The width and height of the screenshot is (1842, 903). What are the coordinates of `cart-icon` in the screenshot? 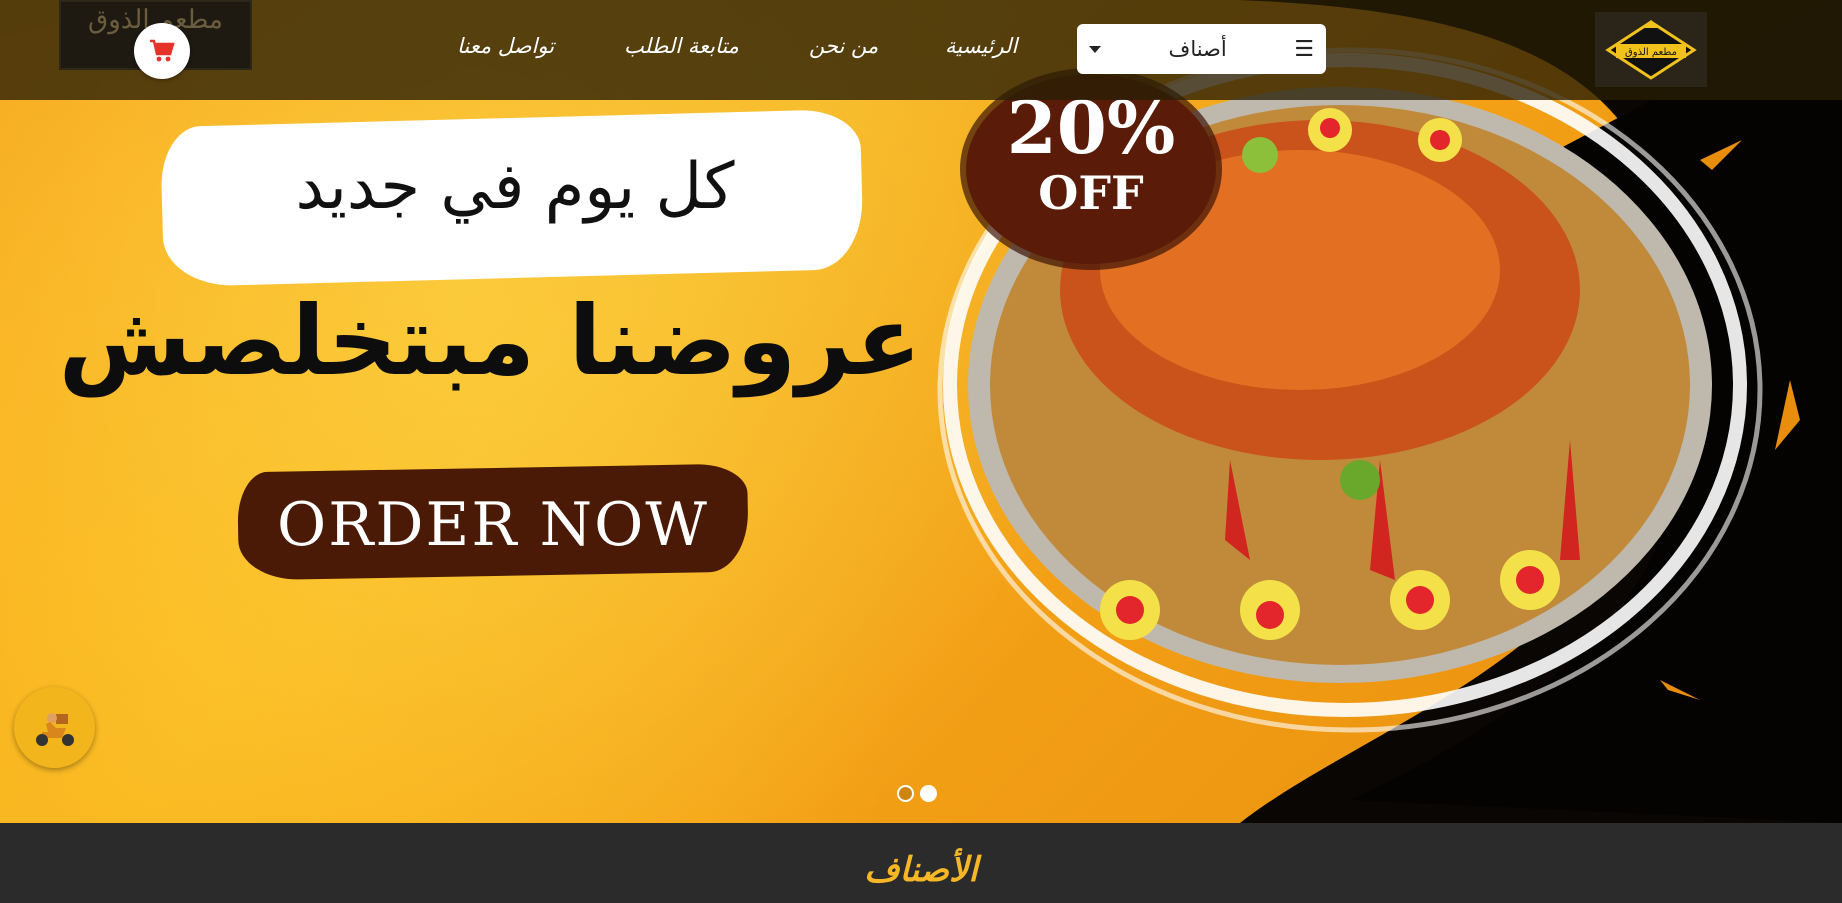 It's located at (162, 50).